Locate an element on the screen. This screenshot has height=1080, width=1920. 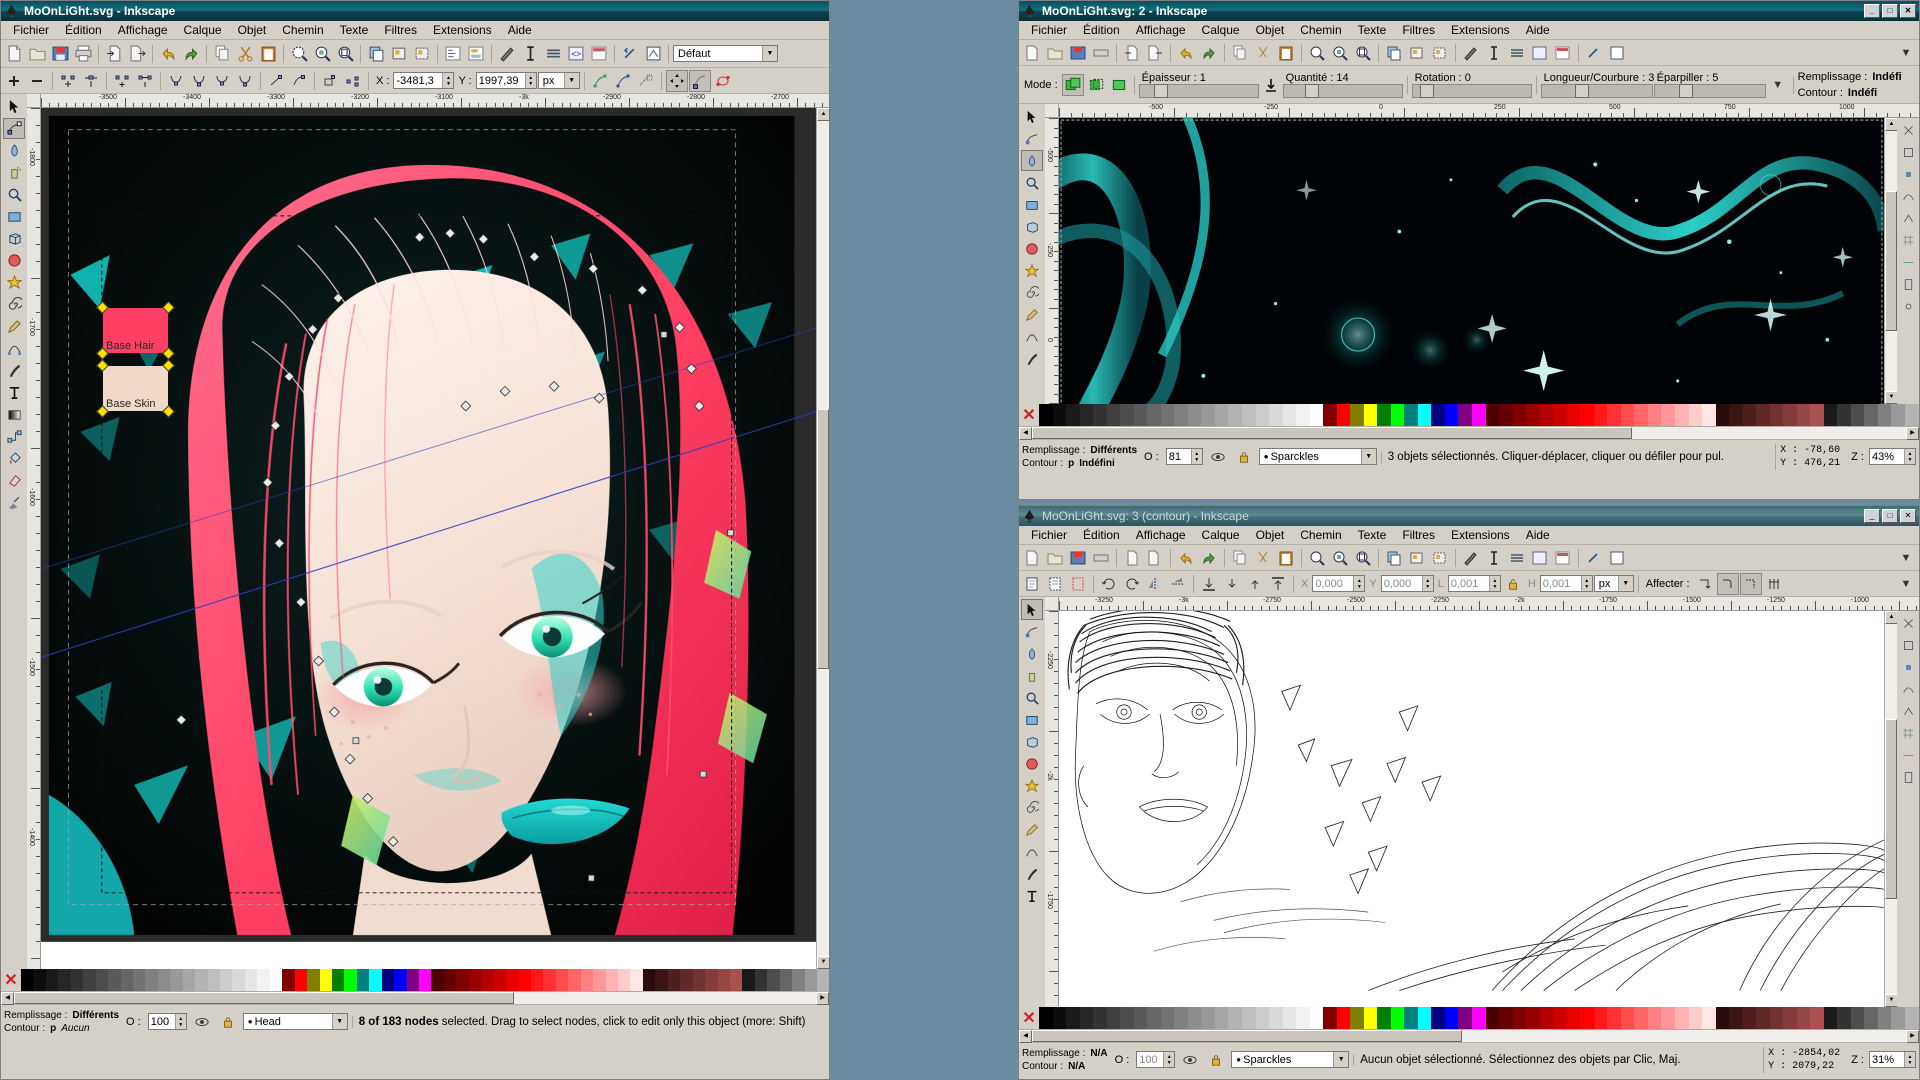
star-tool is located at coordinates (1032, 785).